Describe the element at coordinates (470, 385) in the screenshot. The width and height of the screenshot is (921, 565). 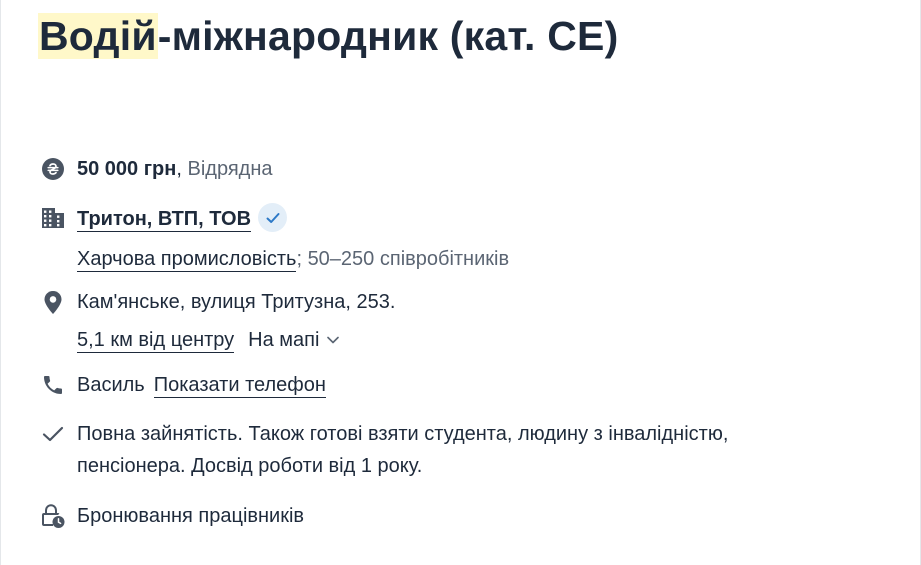
I see `contact-row: Василь Показати телефон` at that location.